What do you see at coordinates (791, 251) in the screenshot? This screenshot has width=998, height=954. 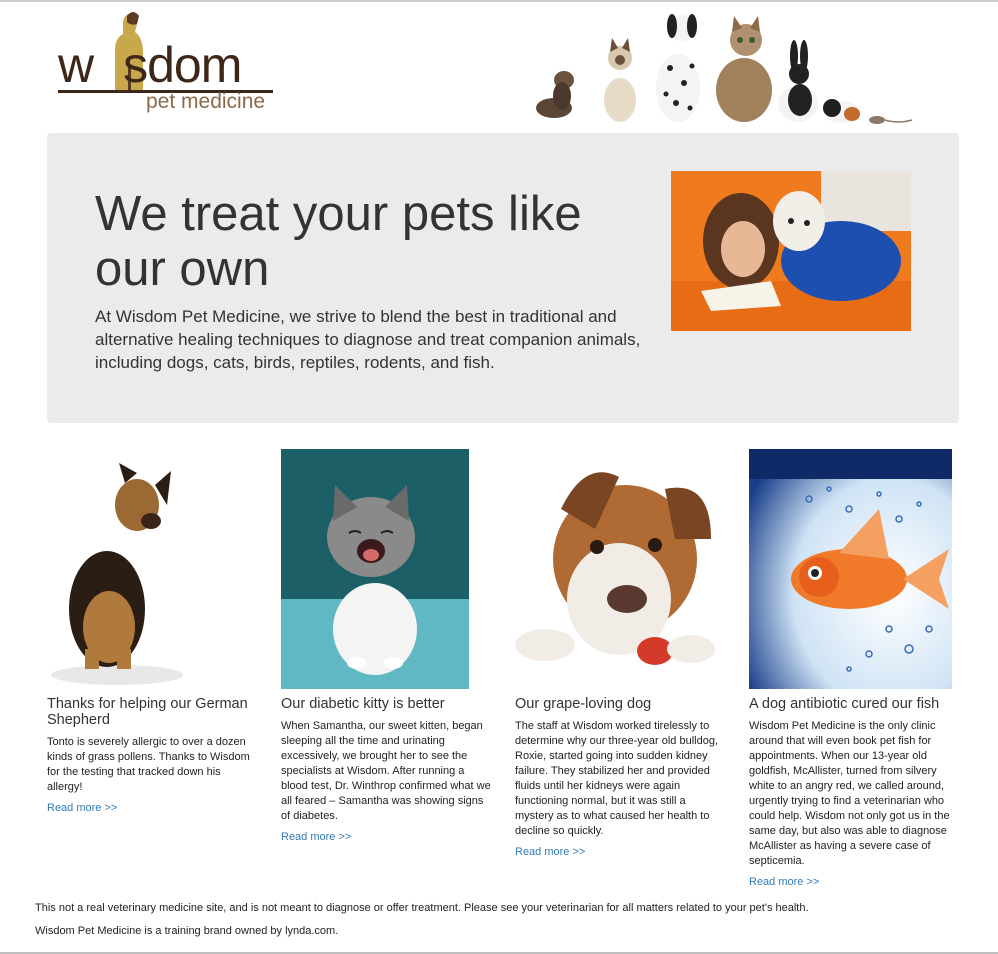 I see `woman-with-dog-photo` at bounding box center [791, 251].